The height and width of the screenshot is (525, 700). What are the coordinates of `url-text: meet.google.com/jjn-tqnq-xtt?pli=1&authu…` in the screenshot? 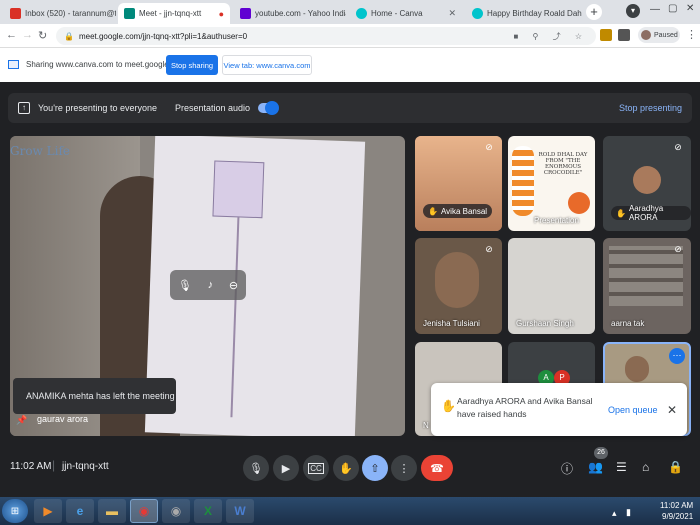 It's located at (163, 36).